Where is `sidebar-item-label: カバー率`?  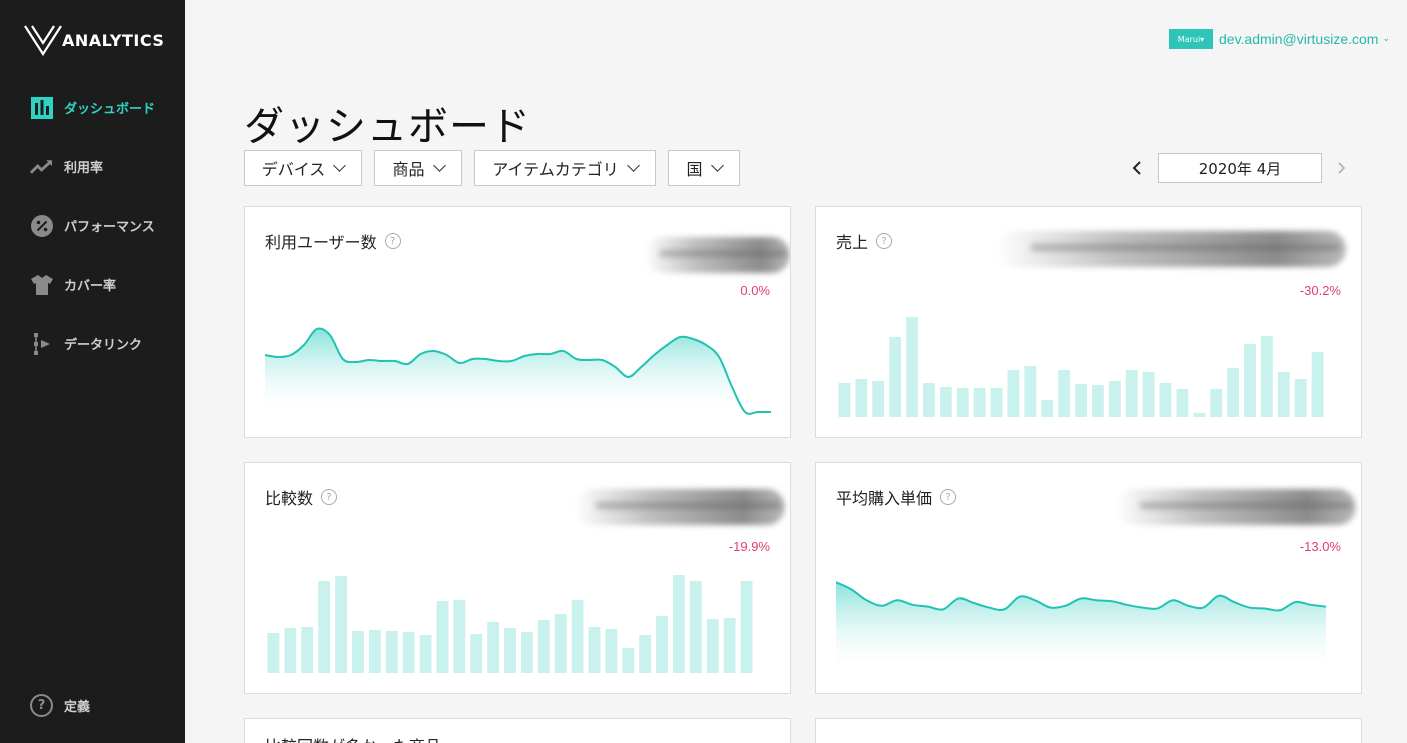
sidebar-item-label: カバー率 is located at coordinates (90, 286).